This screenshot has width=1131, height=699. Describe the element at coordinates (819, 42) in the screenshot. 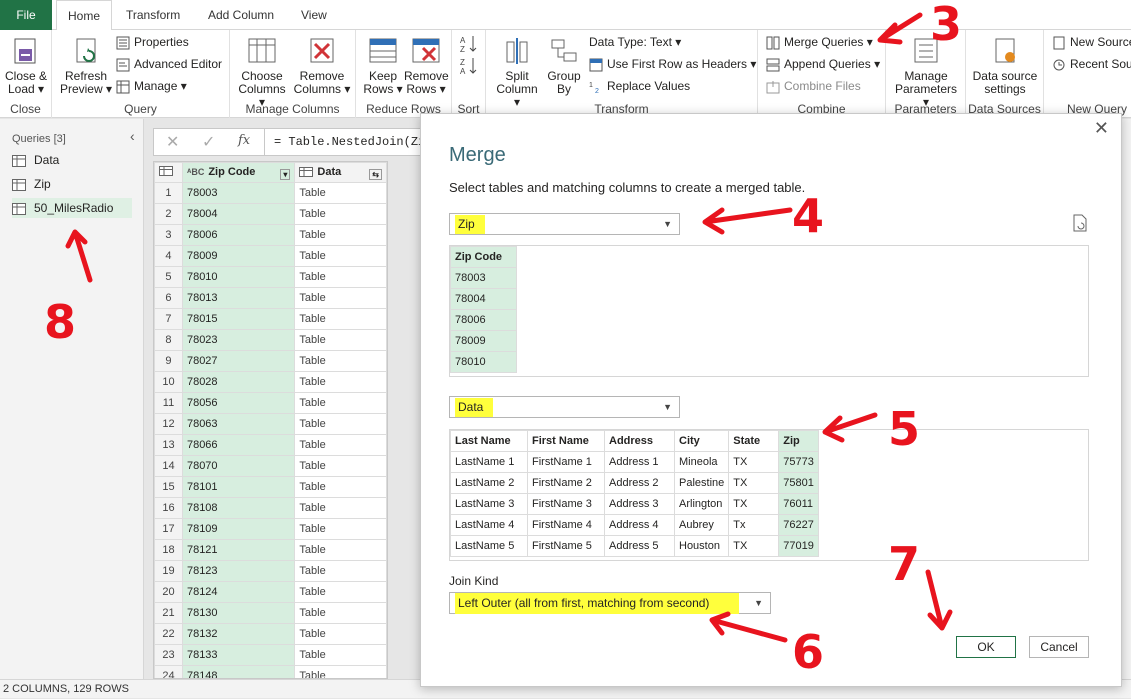

I see `merge-queries-button: Merge Queries ▾` at that location.